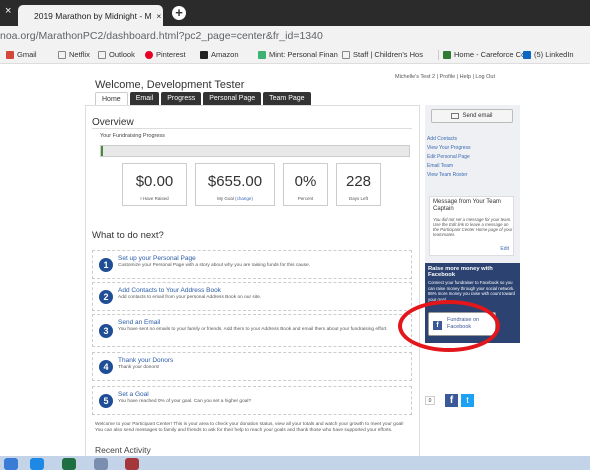 The image size is (590, 470). Describe the element at coordinates (145, 360) in the screenshot. I see `step-link: Thank your Donors` at that location.